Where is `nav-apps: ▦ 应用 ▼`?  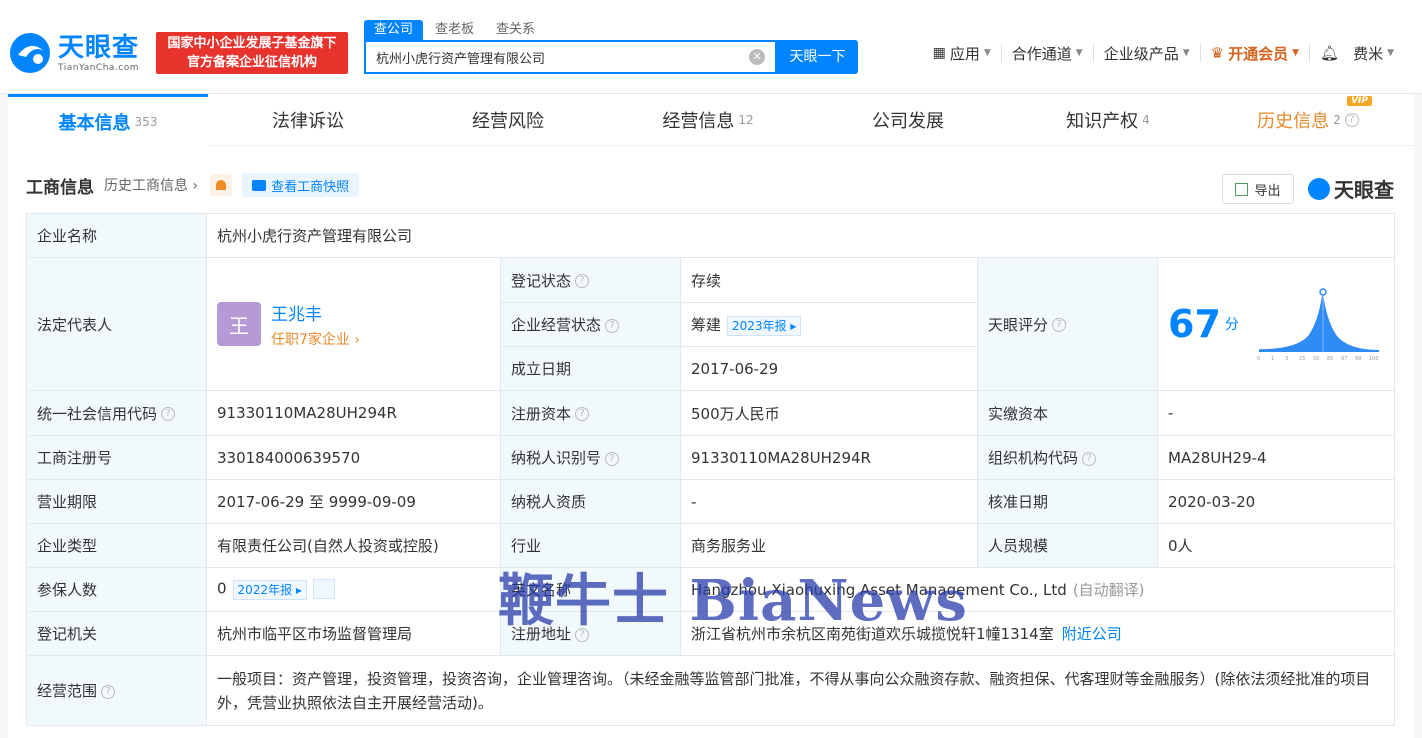 nav-apps: ▦ 应用 ▼ is located at coordinates (962, 53).